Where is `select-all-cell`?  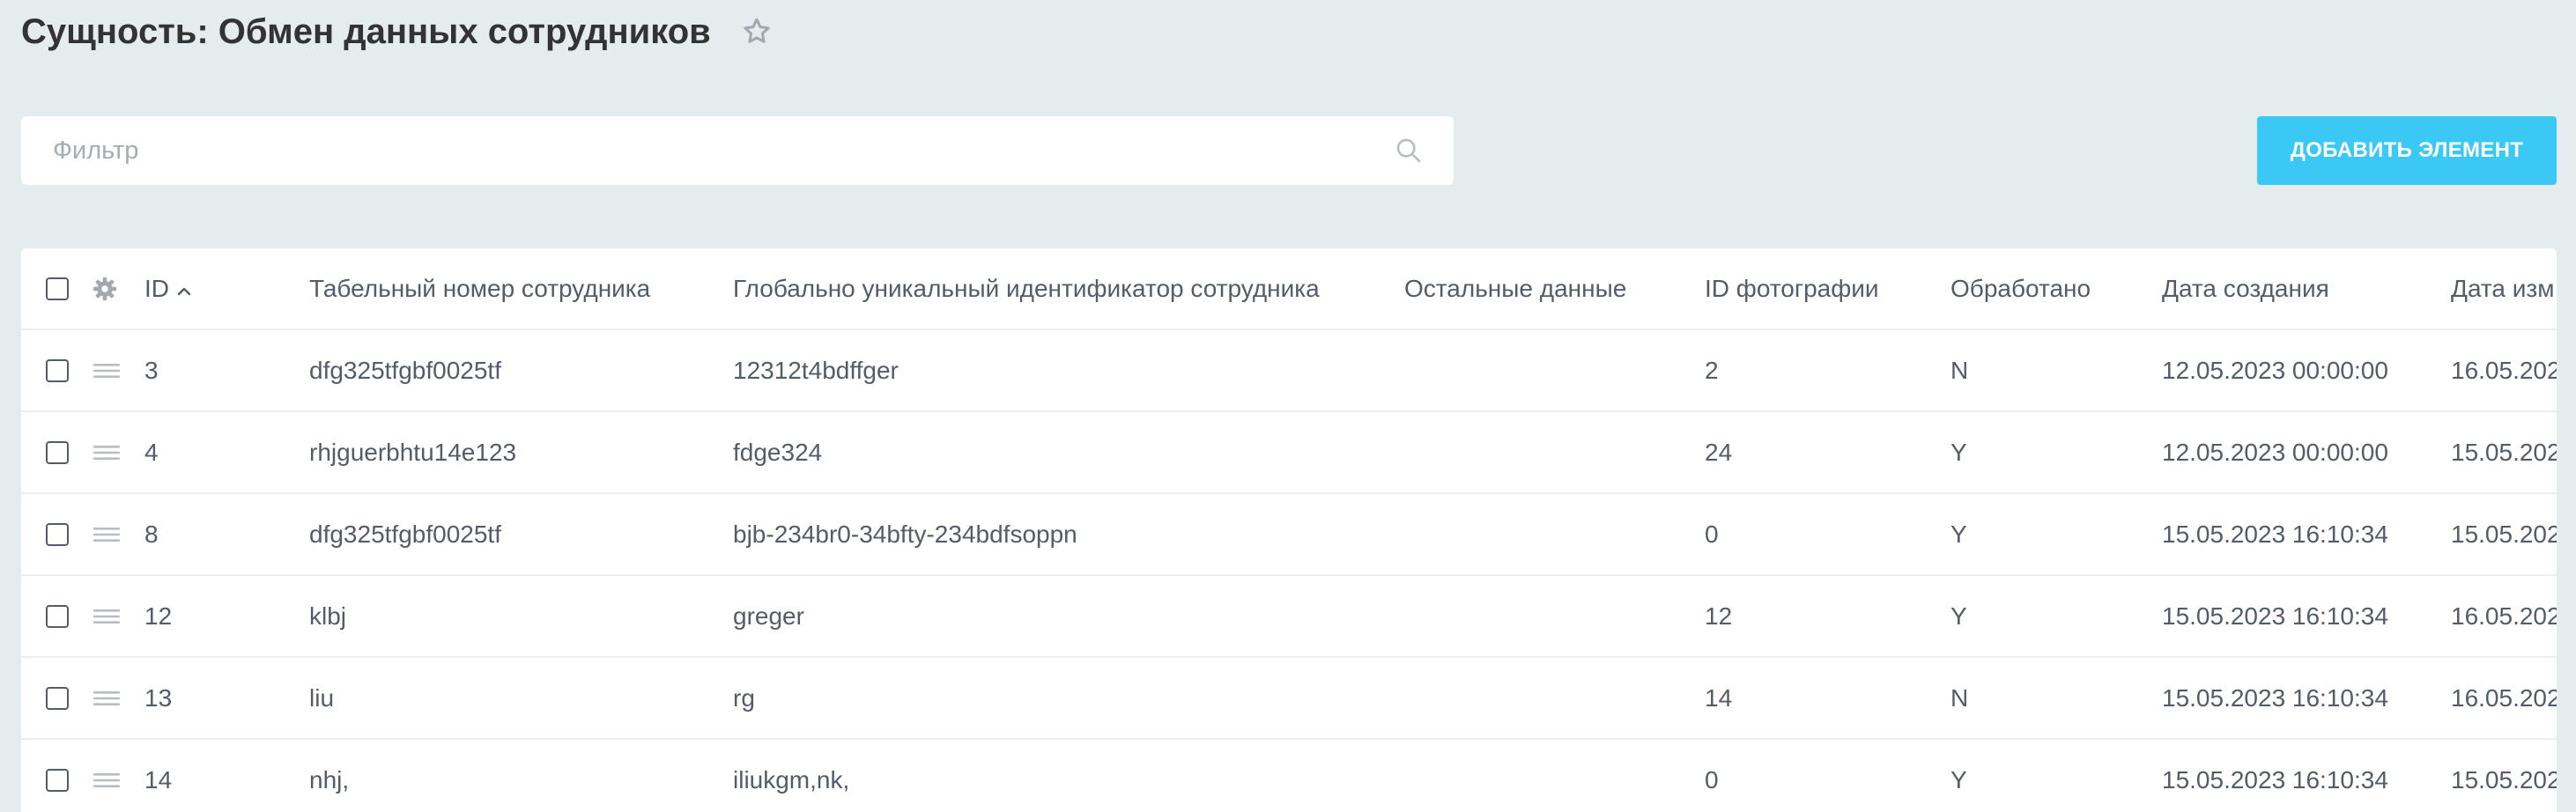
select-all-cell is located at coordinates (58, 288).